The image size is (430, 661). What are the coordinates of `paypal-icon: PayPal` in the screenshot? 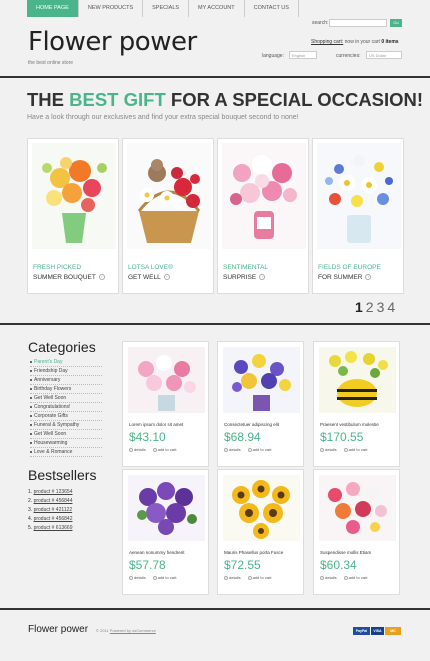 It's located at (361, 631).